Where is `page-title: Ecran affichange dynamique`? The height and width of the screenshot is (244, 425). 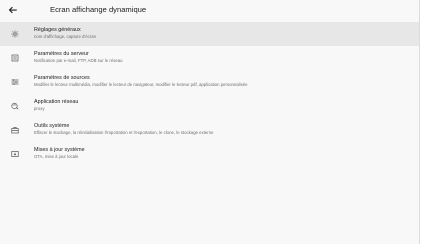
page-title: Ecran affichange dynamique is located at coordinates (98, 9).